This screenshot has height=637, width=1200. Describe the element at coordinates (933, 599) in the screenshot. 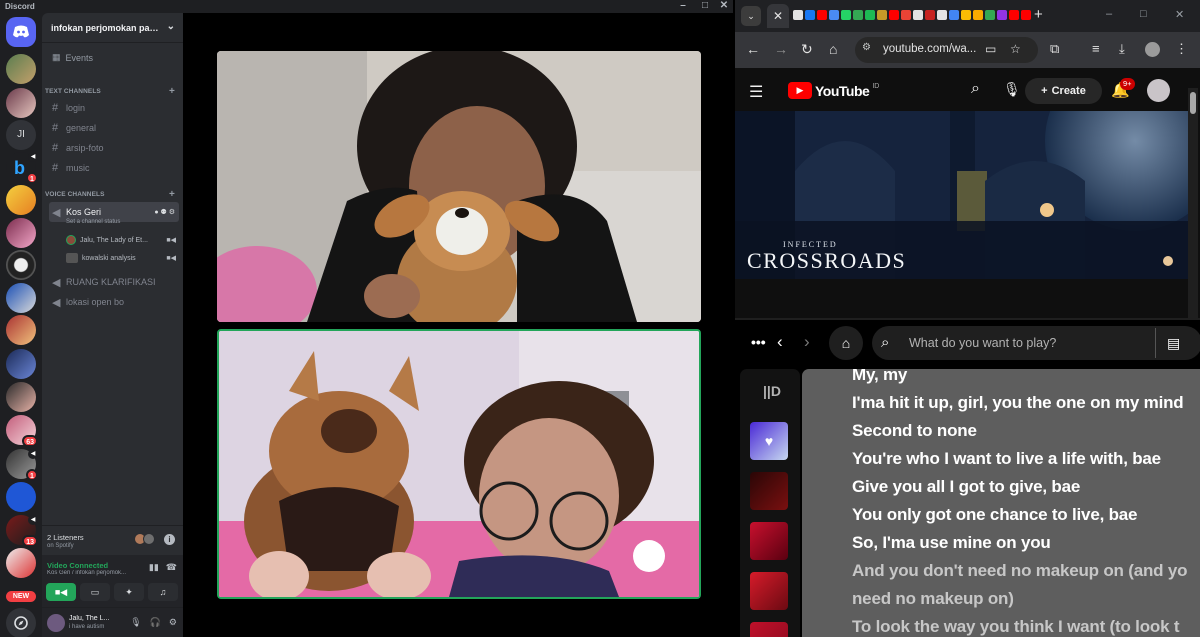

I see `lyric-line-upcoming: need no makeup on)` at that location.